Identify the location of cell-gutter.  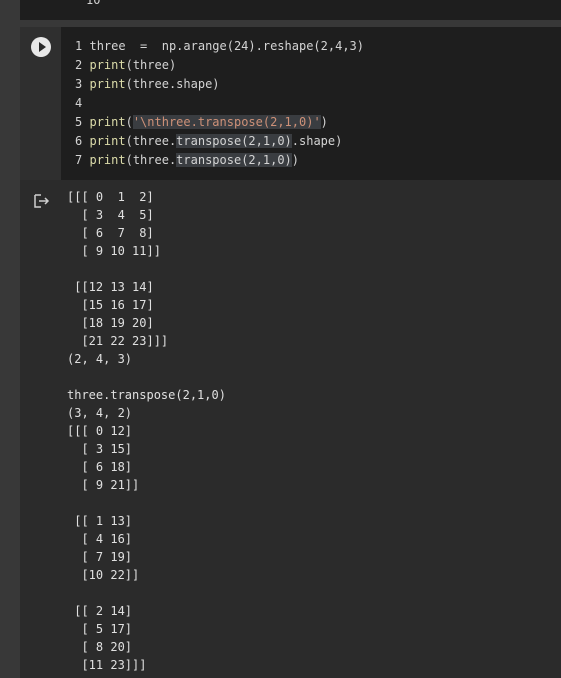
(40, 103).